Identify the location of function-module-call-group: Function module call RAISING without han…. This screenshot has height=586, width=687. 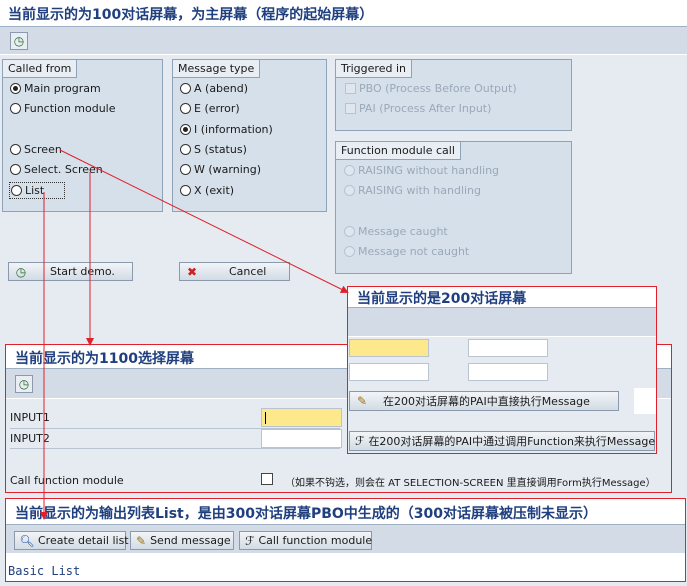
(453, 207).